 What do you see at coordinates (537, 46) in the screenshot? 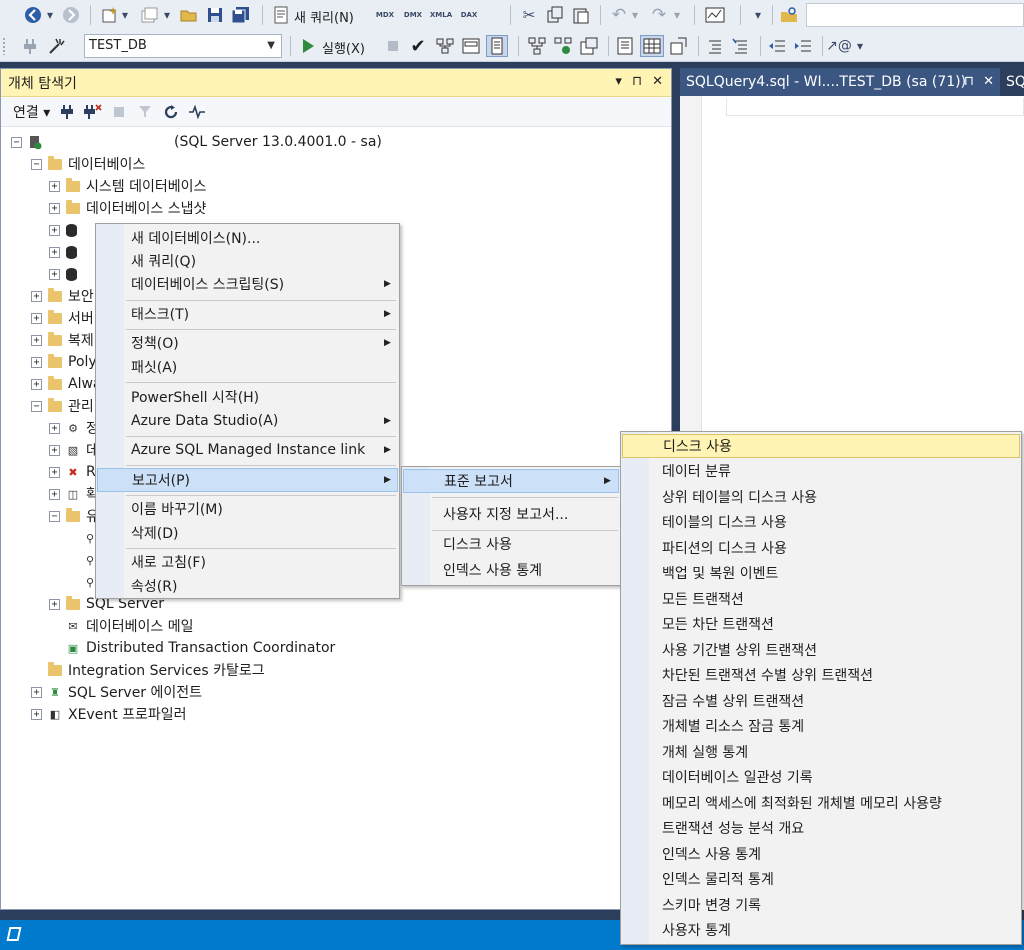
I see `include-plan-icon` at bounding box center [537, 46].